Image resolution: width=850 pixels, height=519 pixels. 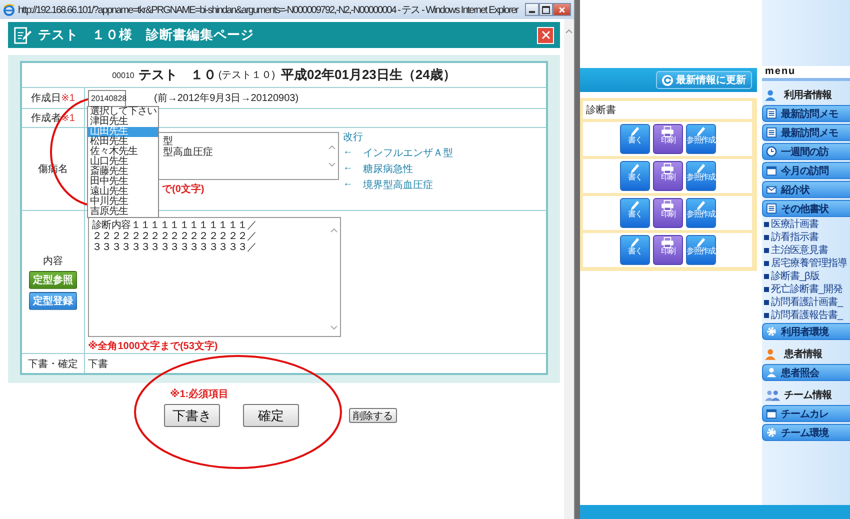 I want to click on envelope-icon, so click(x=771, y=189).